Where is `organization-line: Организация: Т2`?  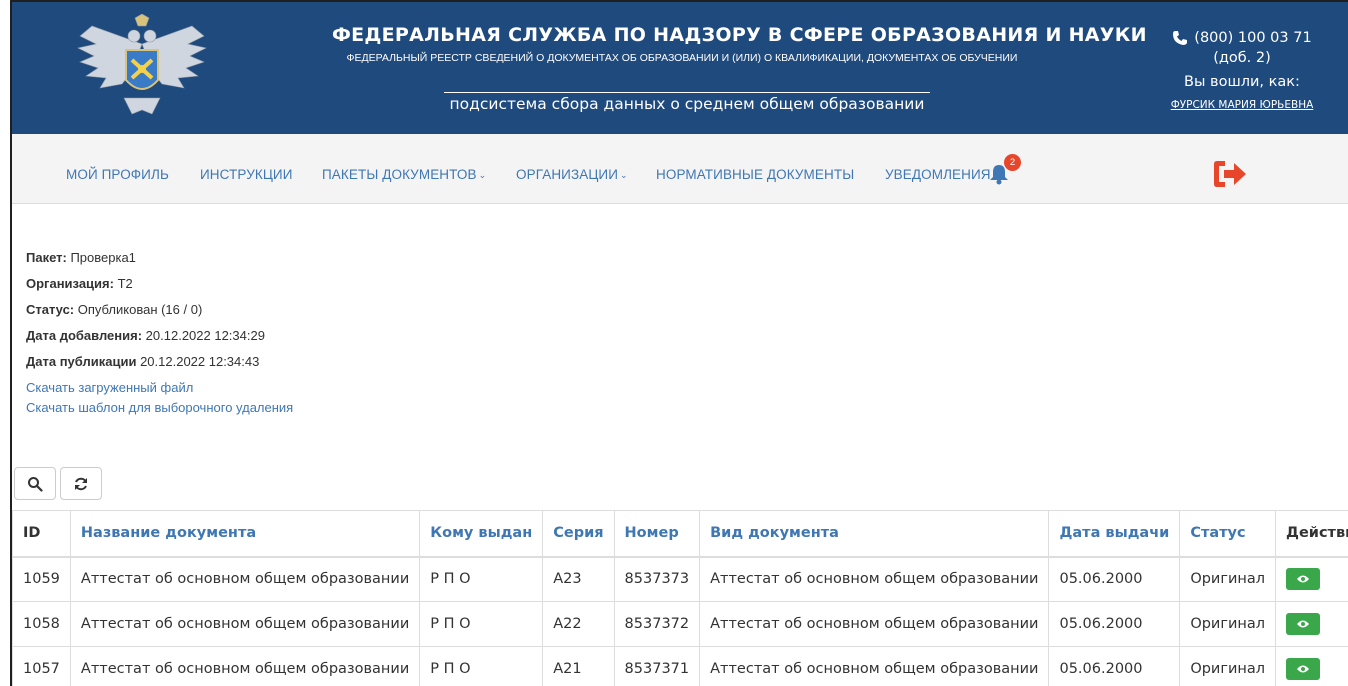 organization-line: Организация: Т2 is located at coordinates (159, 289).